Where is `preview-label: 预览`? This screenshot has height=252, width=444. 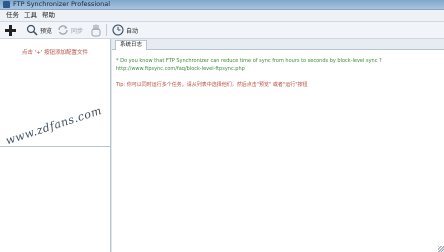 preview-label: 预览 is located at coordinates (46, 31).